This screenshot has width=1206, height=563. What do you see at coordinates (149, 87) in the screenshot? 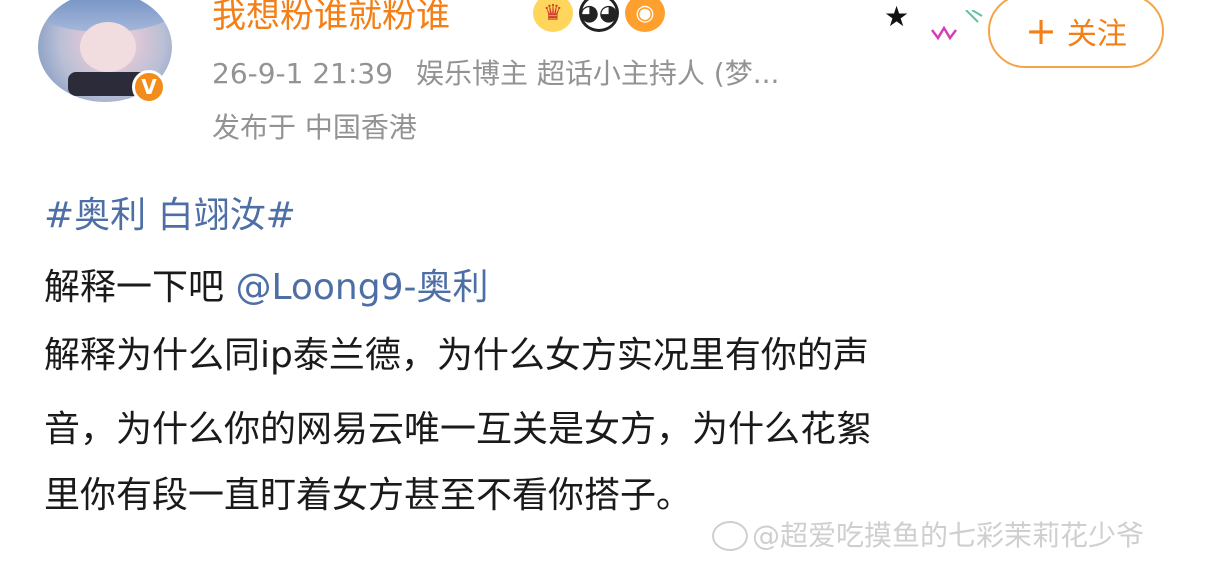
I see `verified-badge-icon: V` at bounding box center [149, 87].